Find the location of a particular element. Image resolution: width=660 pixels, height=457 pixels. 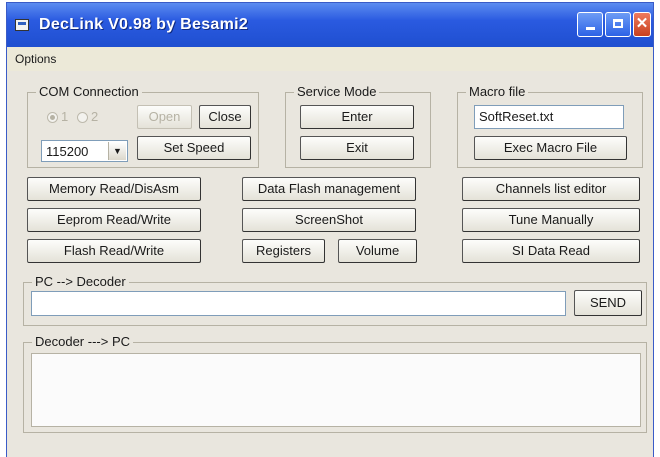

minimize-icon is located at coordinates (590, 28).